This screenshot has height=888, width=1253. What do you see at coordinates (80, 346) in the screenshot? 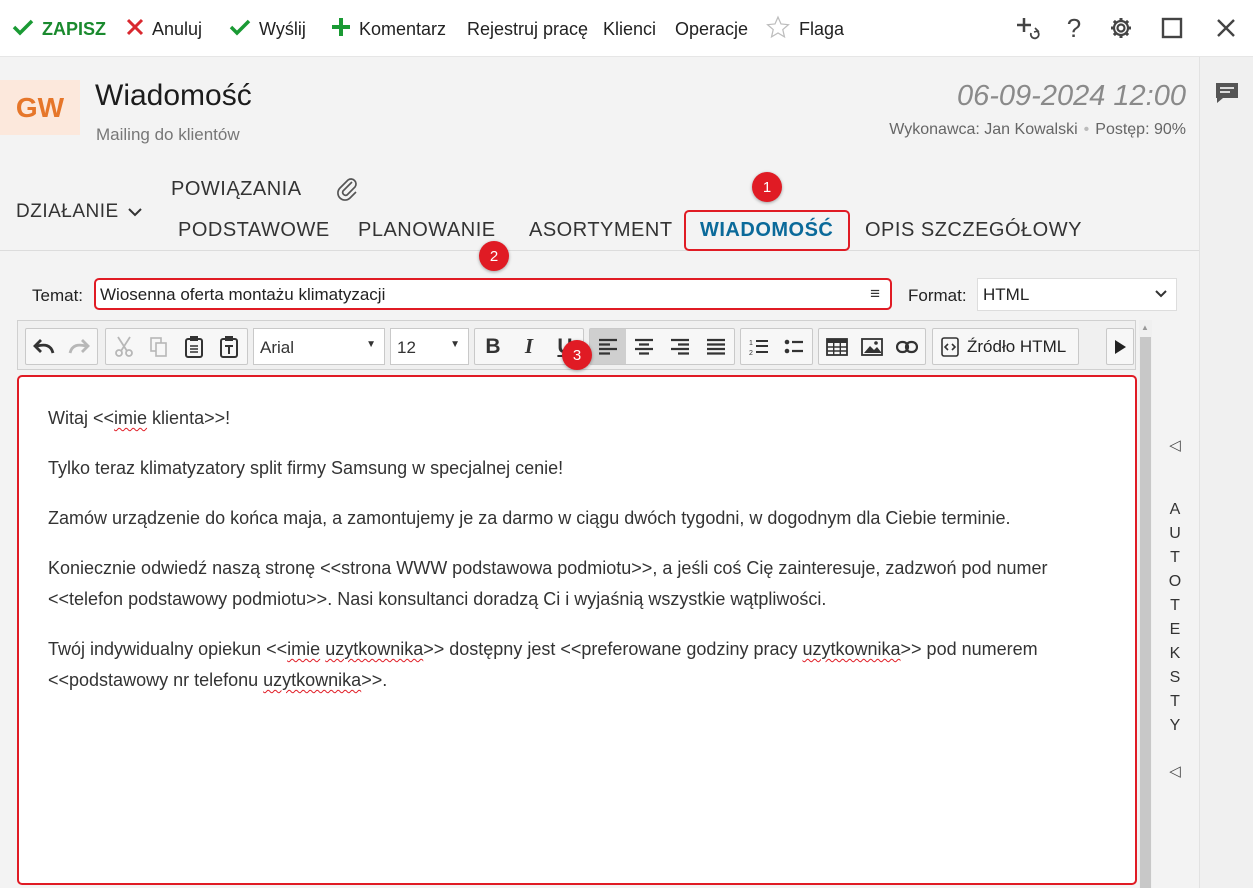
I see `redo-button` at bounding box center [80, 346].